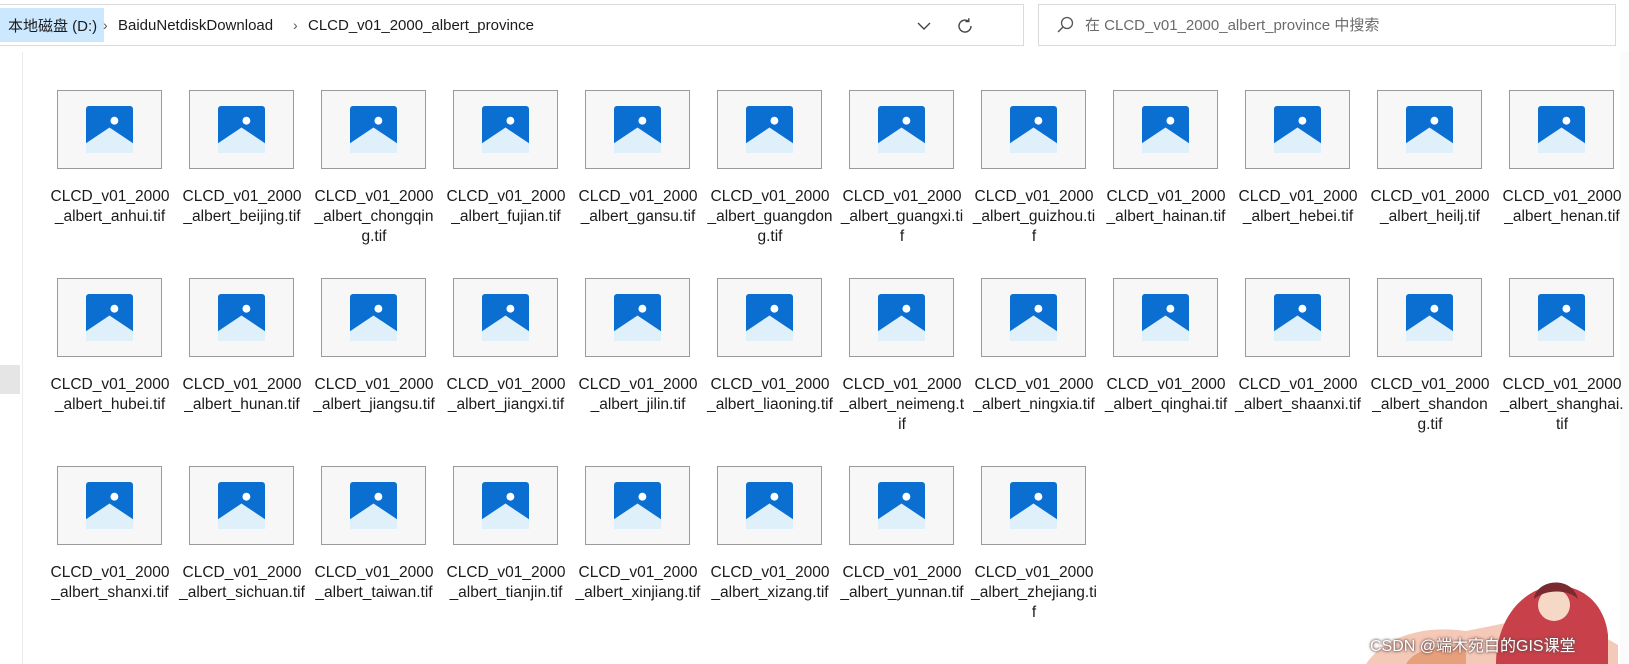 The image size is (1629, 664). Describe the element at coordinates (1034, 216) in the screenshot. I see `file-name: CLCD_v01_2000_albert_guizhou.tif` at that location.